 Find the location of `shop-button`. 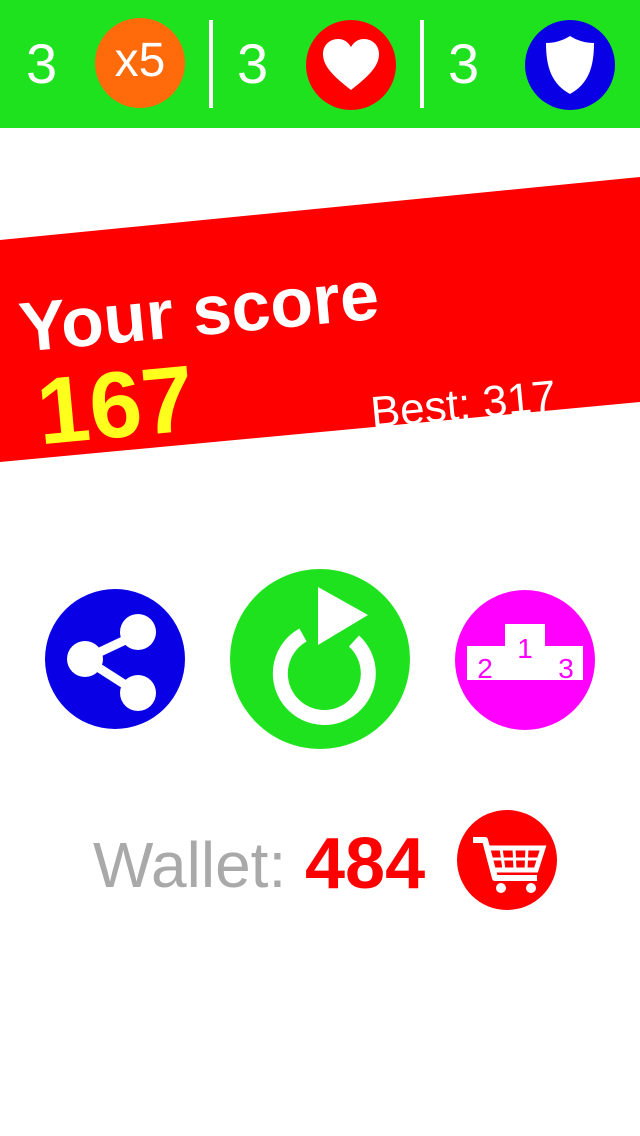

shop-button is located at coordinates (507, 860).